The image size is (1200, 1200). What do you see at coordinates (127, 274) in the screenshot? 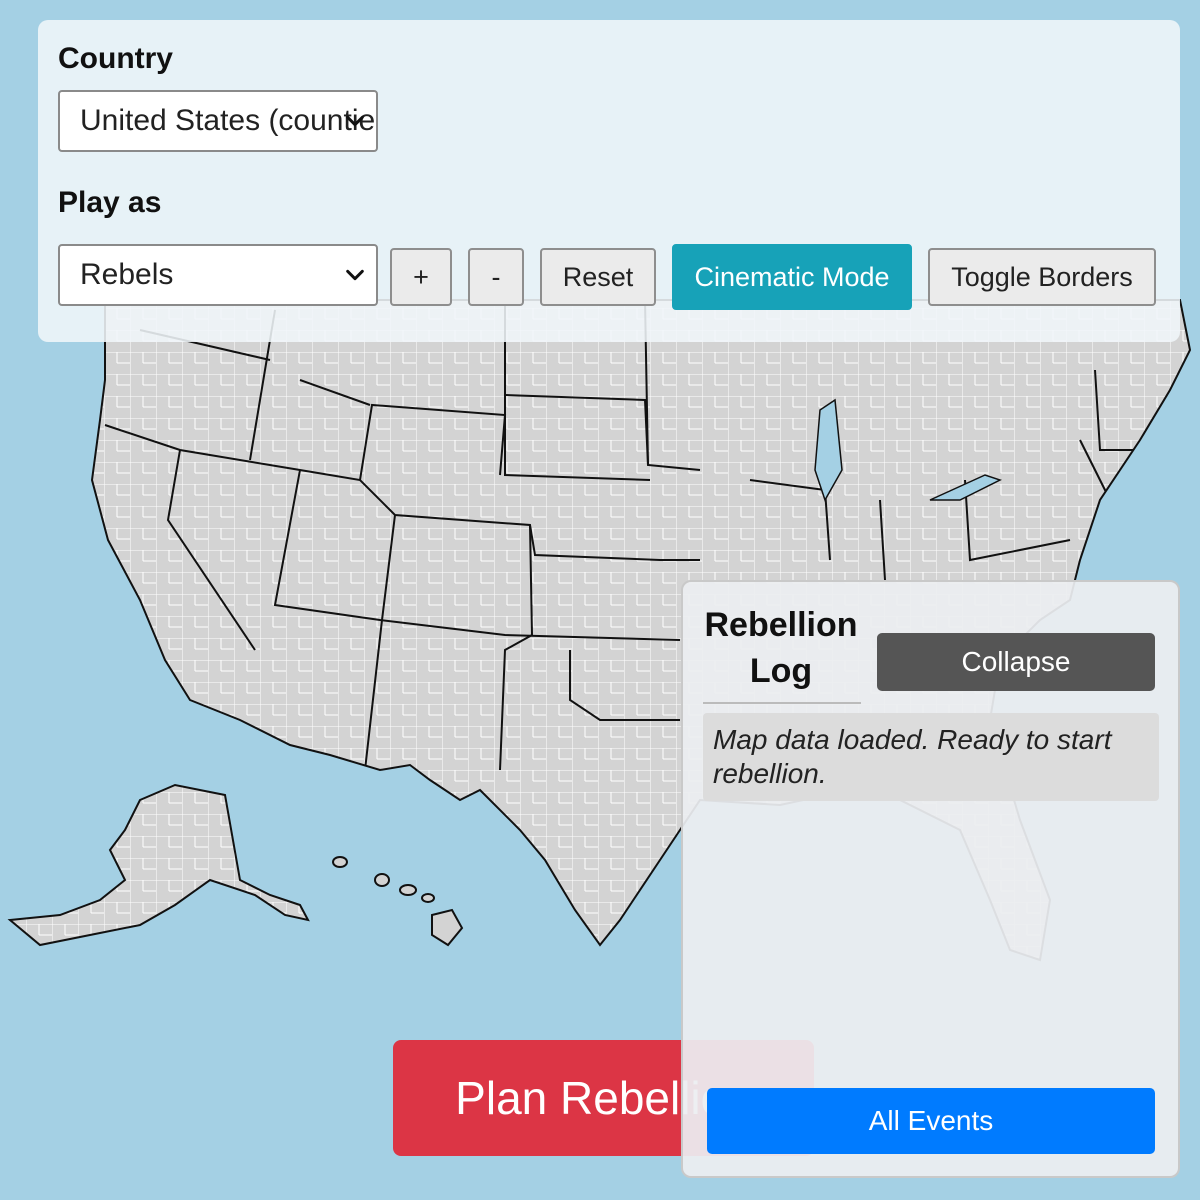
I see `play-as-select-value: Rebels` at bounding box center [127, 274].